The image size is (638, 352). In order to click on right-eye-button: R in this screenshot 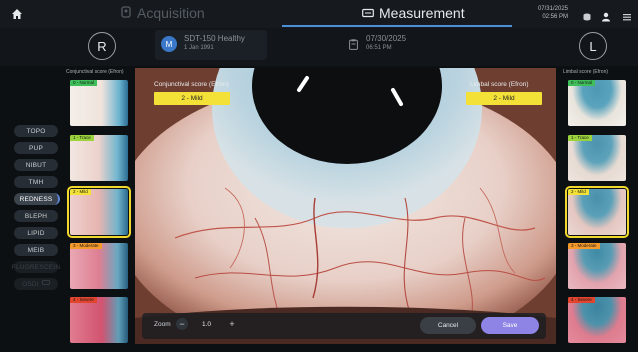, I will do `click(102, 46)`.